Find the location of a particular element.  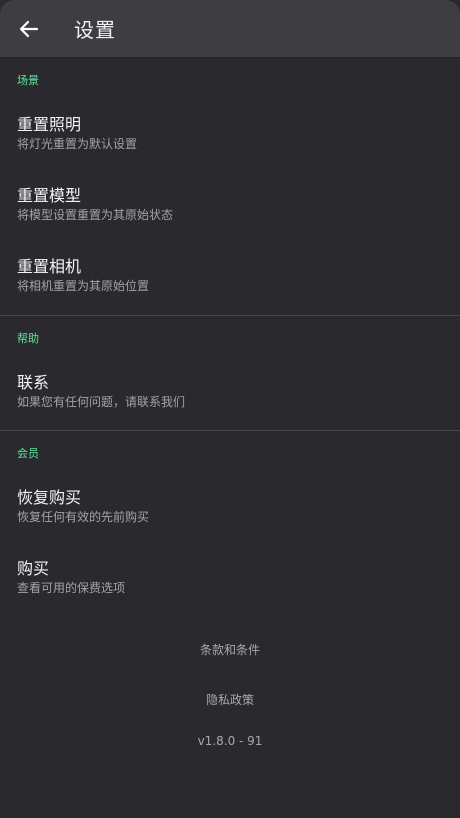

item-subtitle: 如果您有任何问题，请联系我们 is located at coordinates (101, 401).